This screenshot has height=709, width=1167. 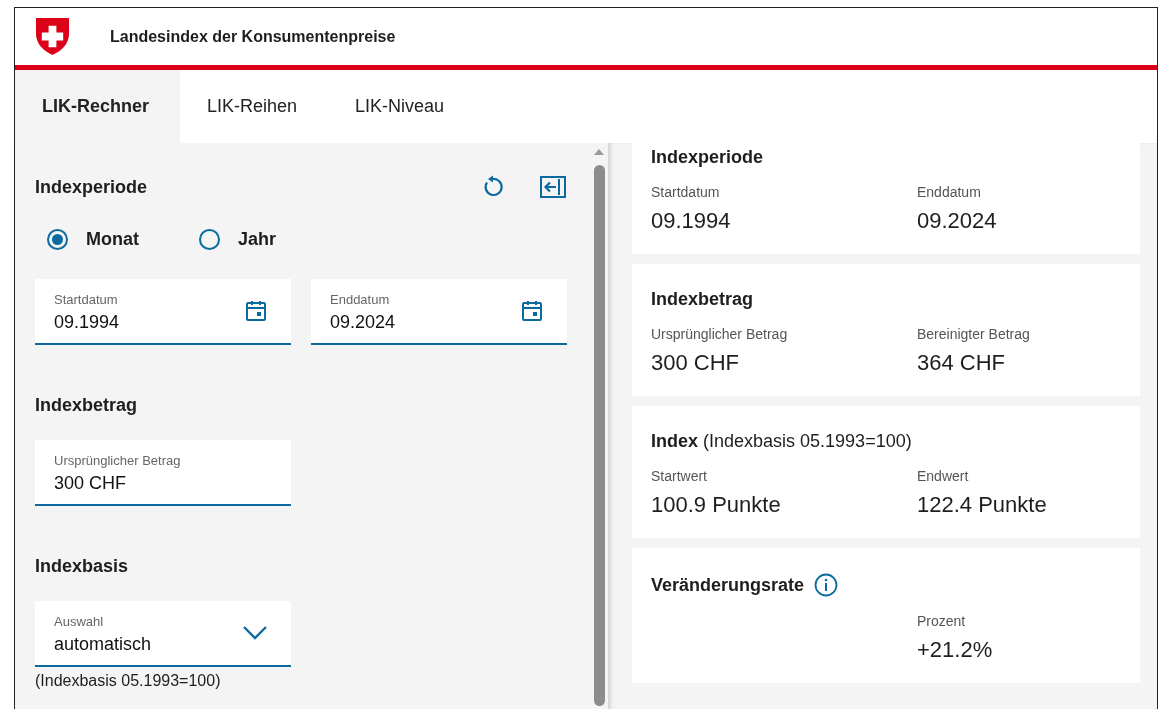 What do you see at coordinates (163, 634) in the screenshot?
I see `select-field: Auswahl automatisch` at bounding box center [163, 634].